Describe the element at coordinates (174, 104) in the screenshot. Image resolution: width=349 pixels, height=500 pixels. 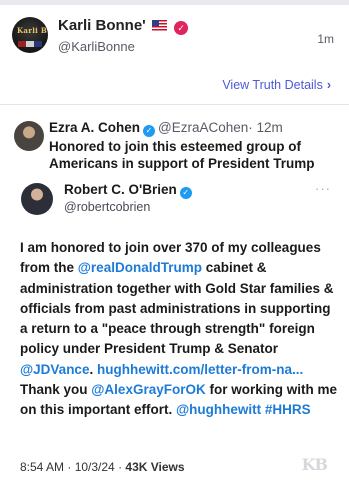
I see `divider` at that location.